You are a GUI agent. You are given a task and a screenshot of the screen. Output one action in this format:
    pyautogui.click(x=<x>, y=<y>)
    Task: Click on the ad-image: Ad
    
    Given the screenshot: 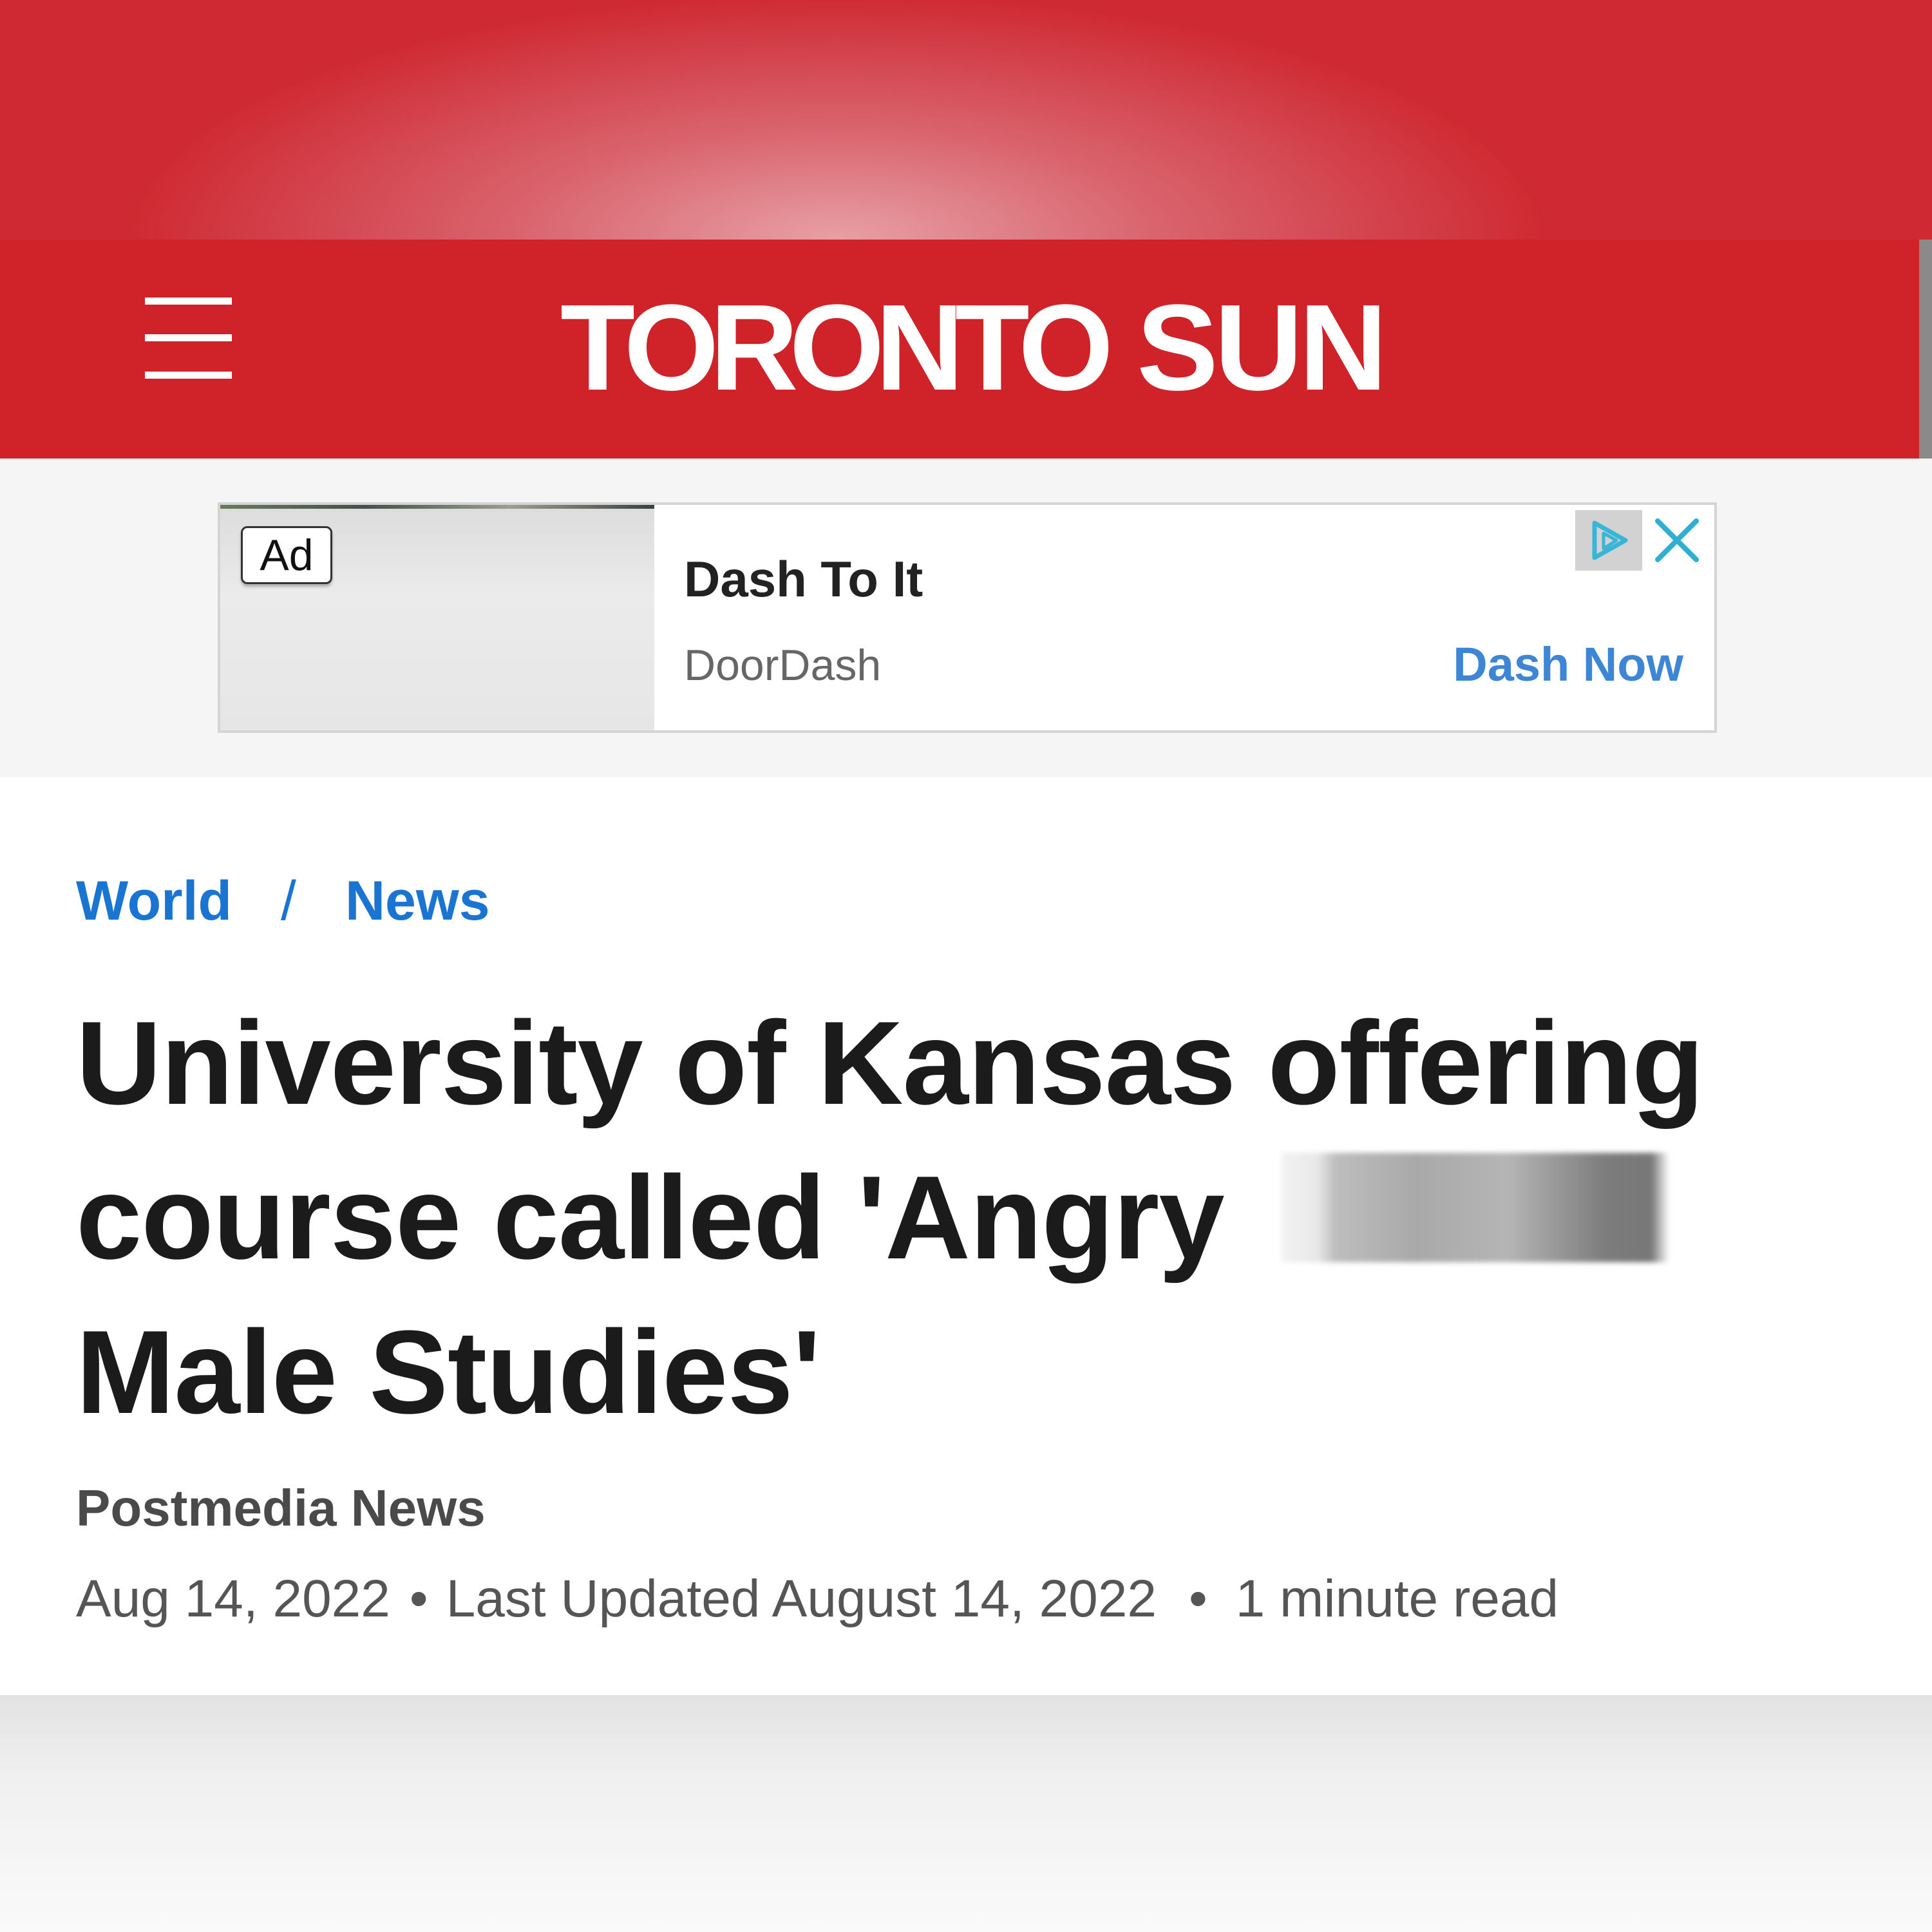 What is the action you would take?
    pyautogui.click(x=437, y=618)
    